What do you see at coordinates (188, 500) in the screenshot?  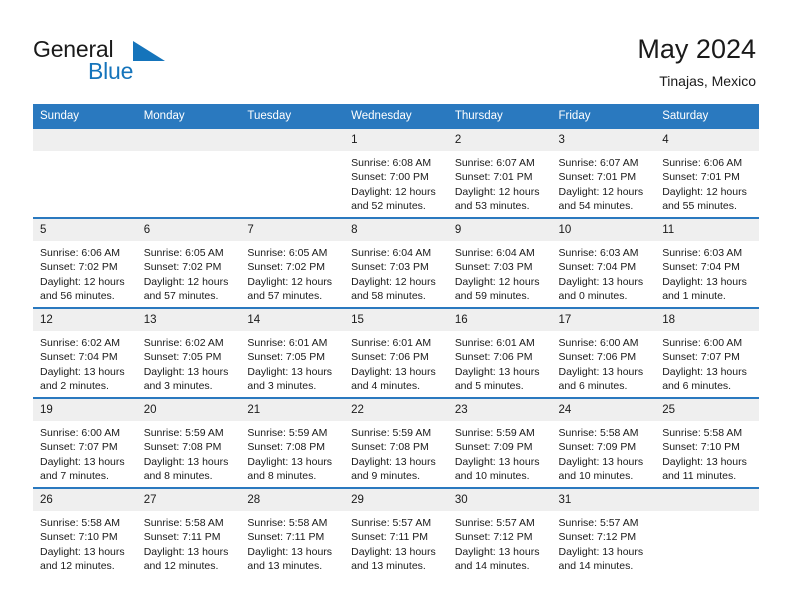 I see `day-number: 27` at bounding box center [188, 500].